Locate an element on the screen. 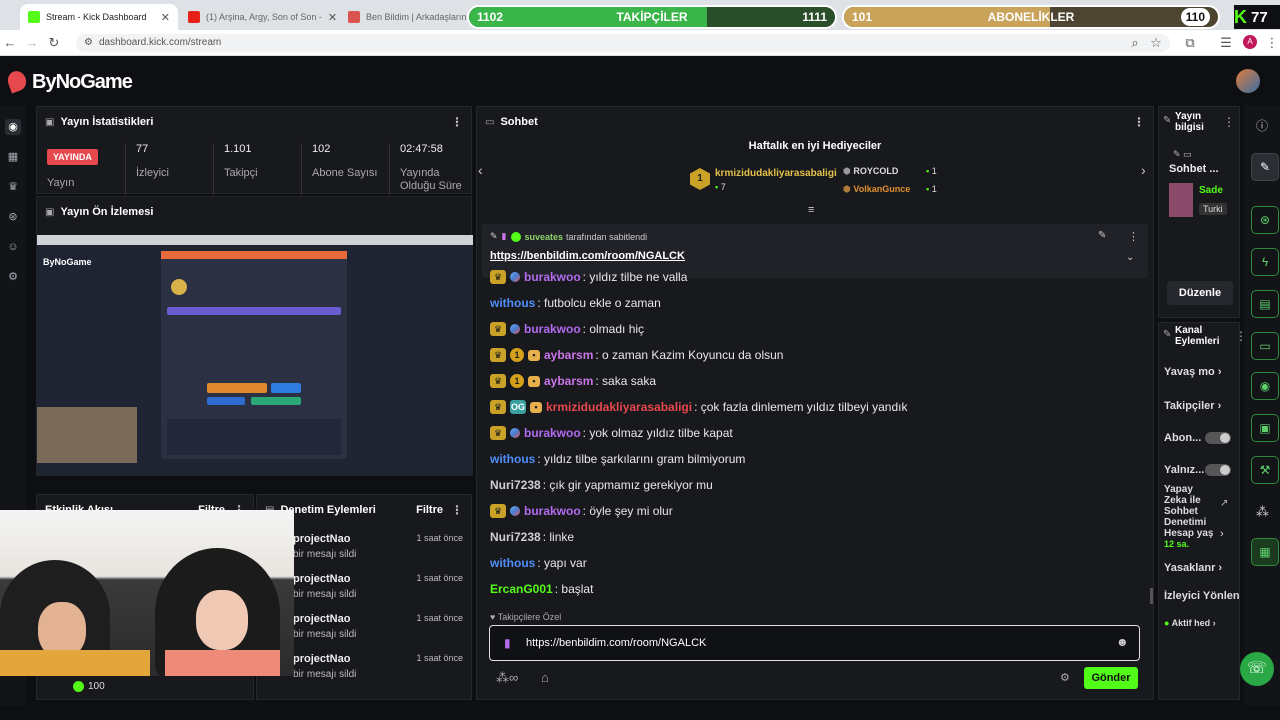  youtube-favicon-icon is located at coordinates (194, 17).